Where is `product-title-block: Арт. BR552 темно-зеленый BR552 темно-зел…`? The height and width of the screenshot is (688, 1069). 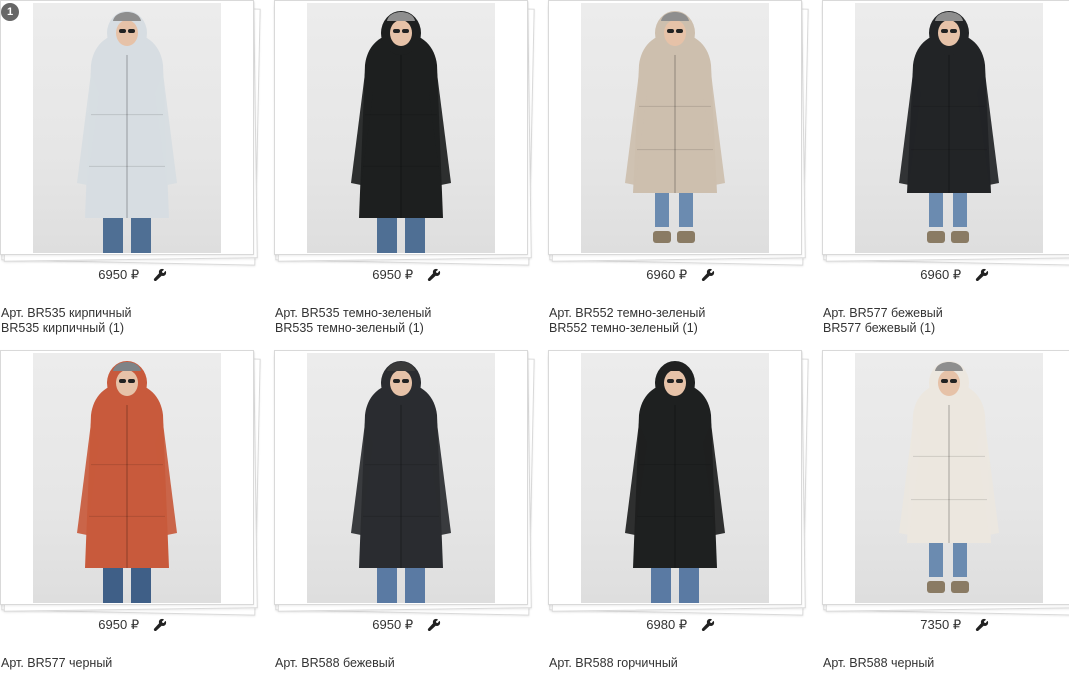 product-title-block: Арт. BR552 темно-зеленый BR552 темно-зел… is located at coordinates (679, 321).